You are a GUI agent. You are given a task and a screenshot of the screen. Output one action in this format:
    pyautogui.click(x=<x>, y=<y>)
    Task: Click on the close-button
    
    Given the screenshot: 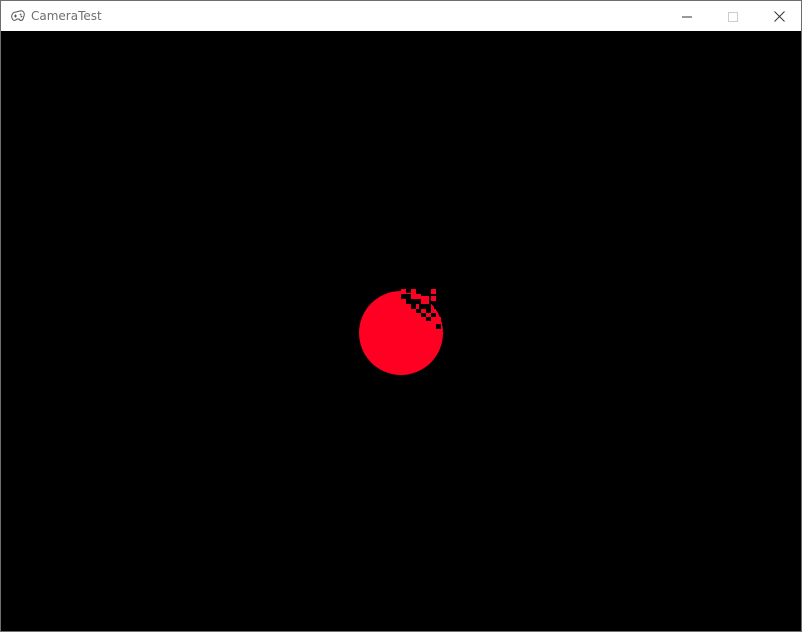 What is the action you would take?
    pyautogui.click(x=778, y=16)
    